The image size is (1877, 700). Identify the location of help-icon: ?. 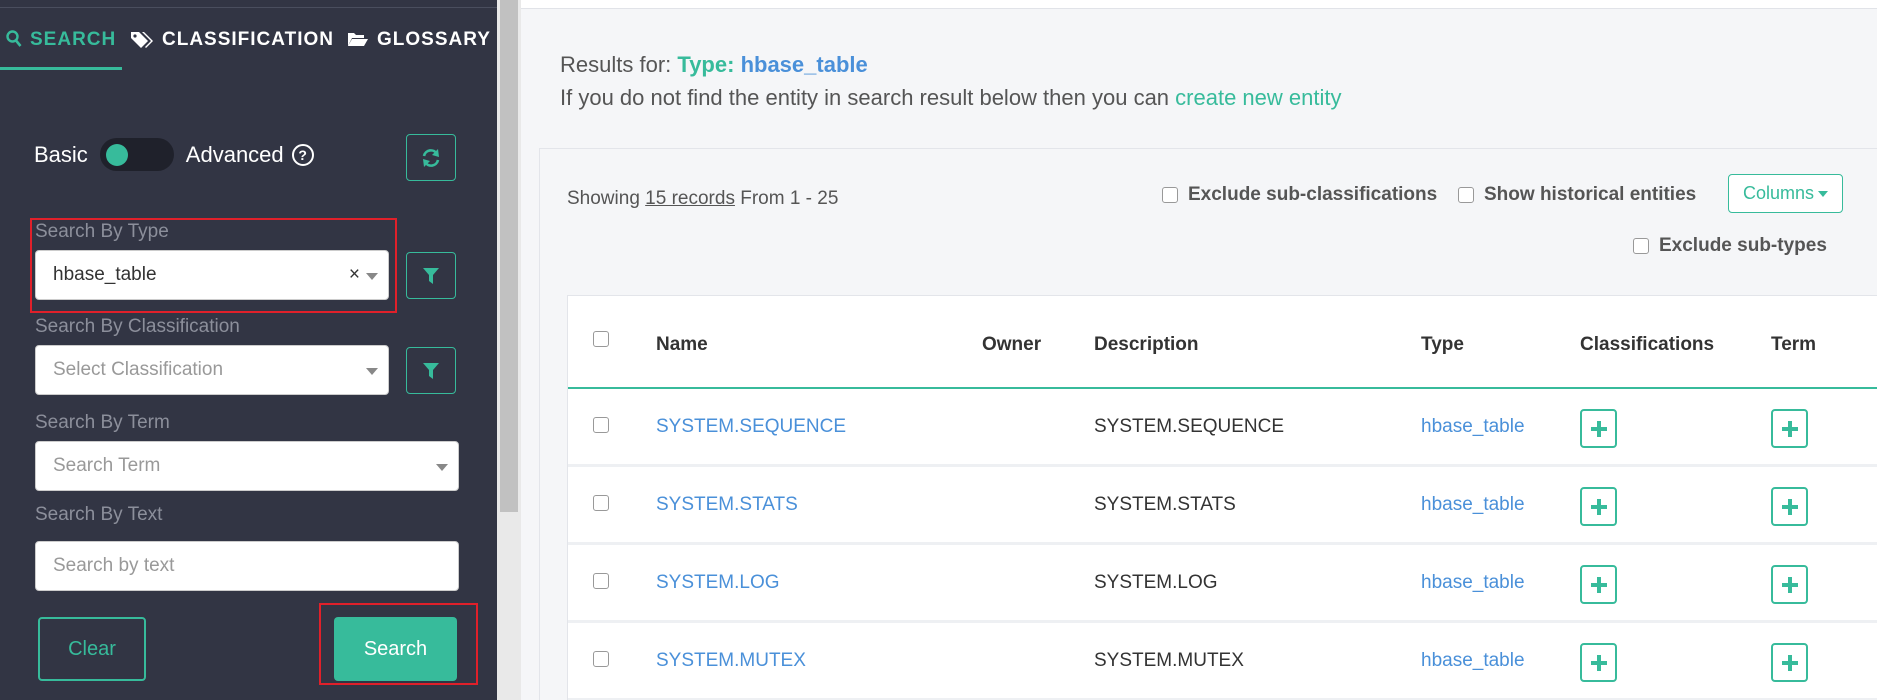
(302, 154).